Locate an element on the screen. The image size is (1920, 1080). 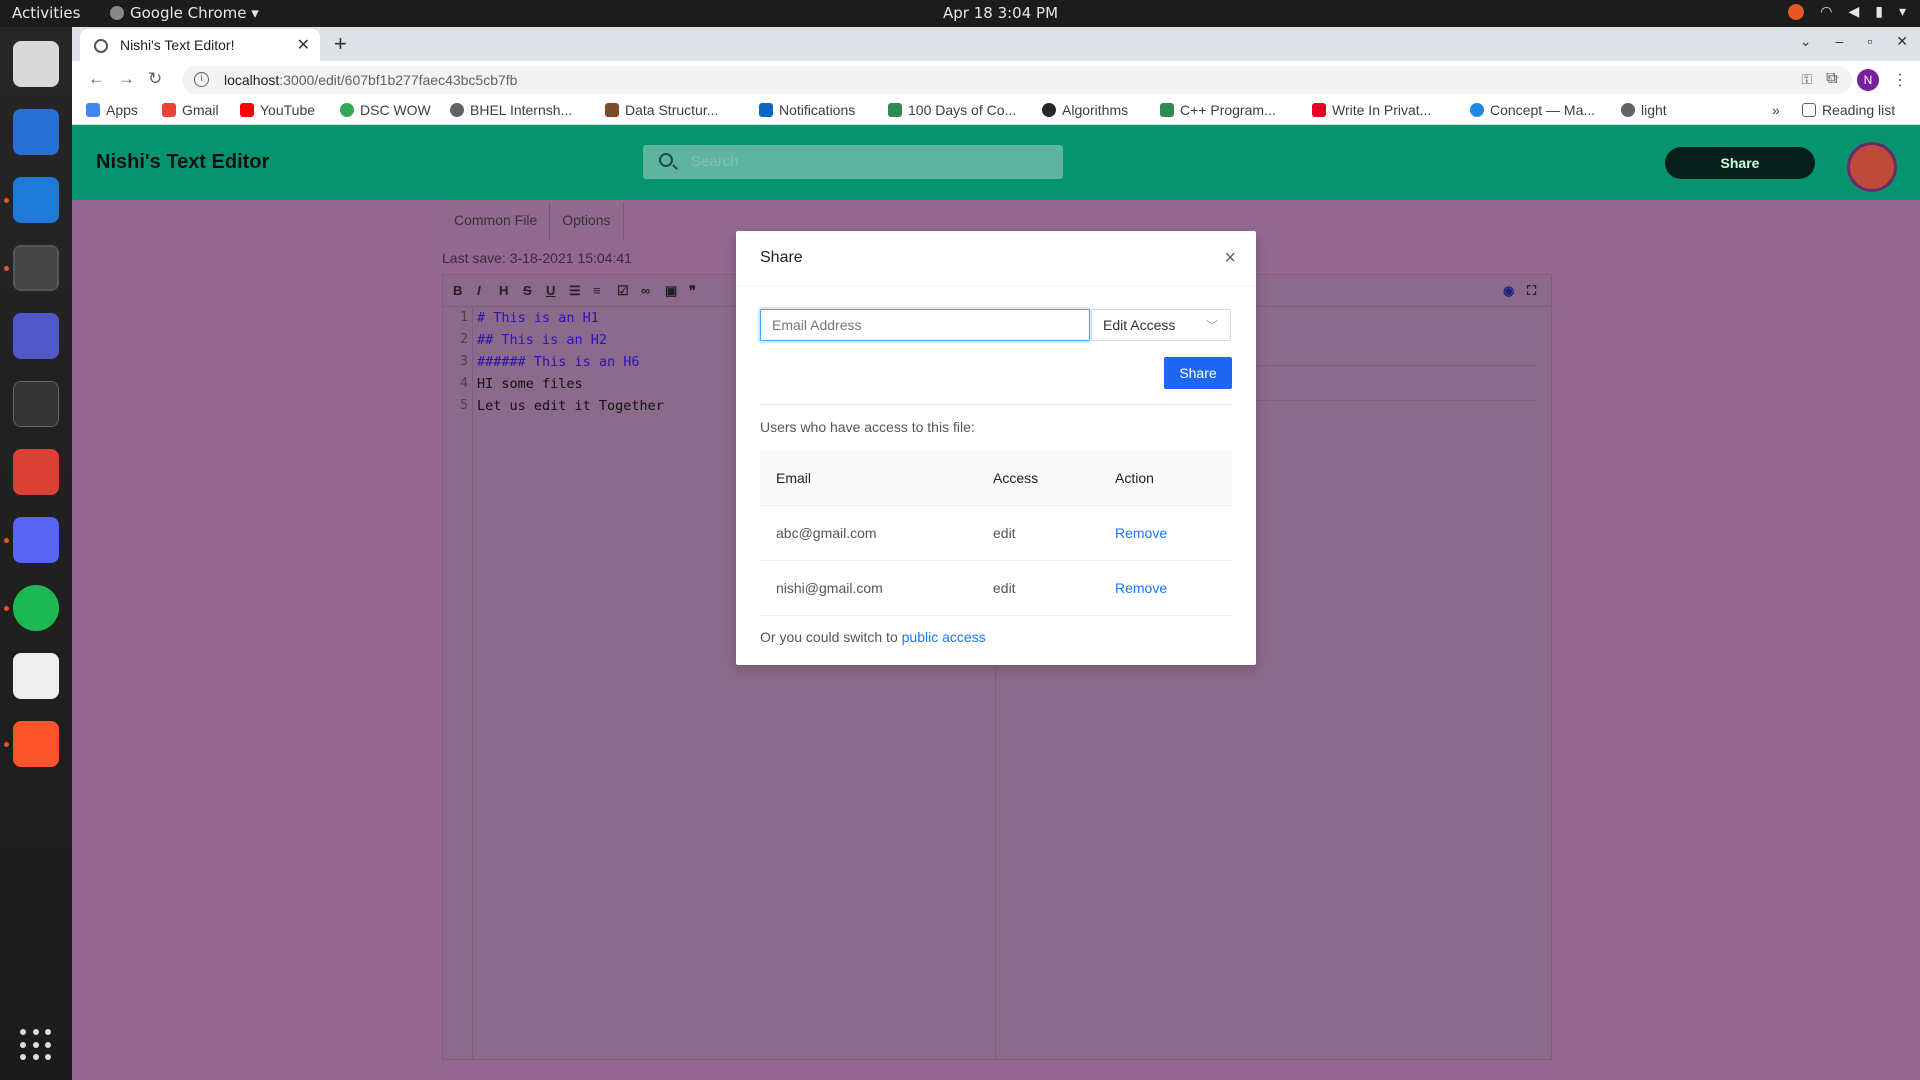
clock: Apr 18 3:04 PM is located at coordinates (1000, 13).